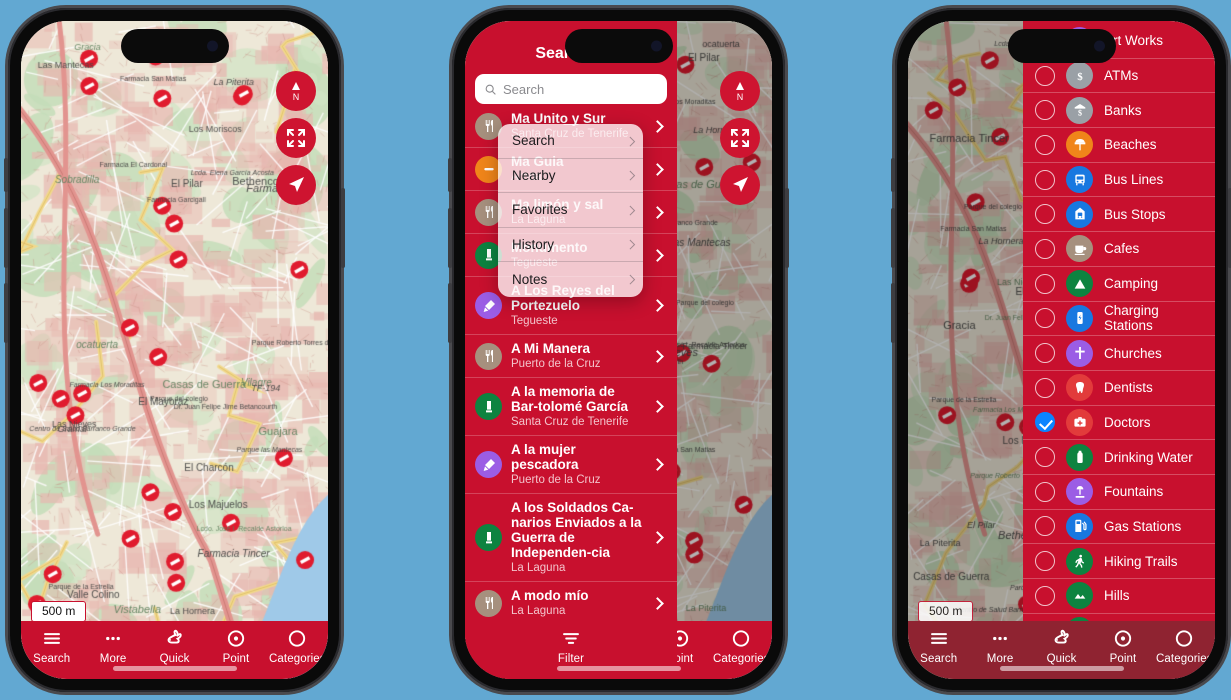 The width and height of the screenshot is (1231, 700). I want to click on coffee-cup-icon, so click(1079, 249).